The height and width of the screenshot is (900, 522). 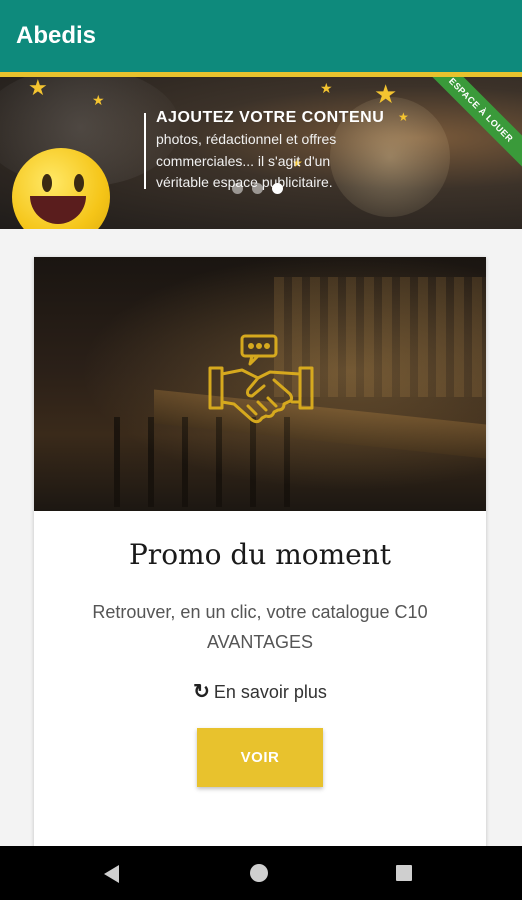 What do you see at coordinates (261, 74) in the screenshot?
I see `accent-divider` at bounding box center [261, 74].